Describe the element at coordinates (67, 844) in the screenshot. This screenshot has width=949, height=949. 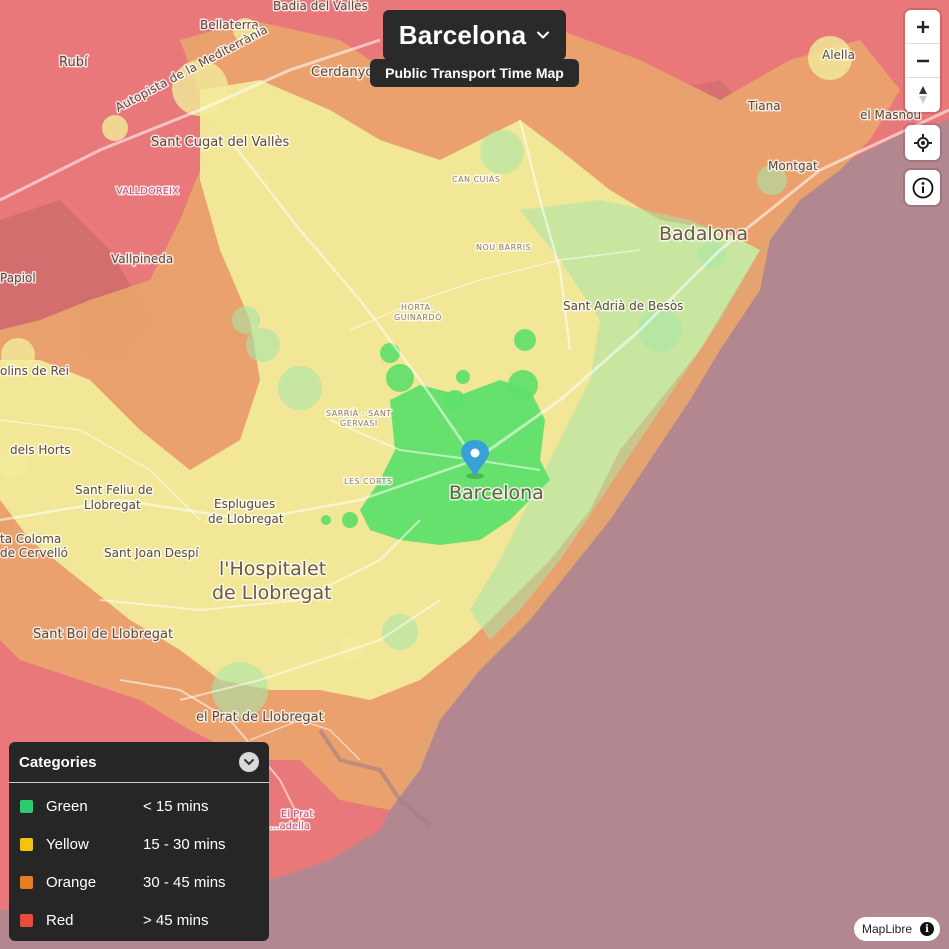
I see `legend-category-name: Yellow` at that location.